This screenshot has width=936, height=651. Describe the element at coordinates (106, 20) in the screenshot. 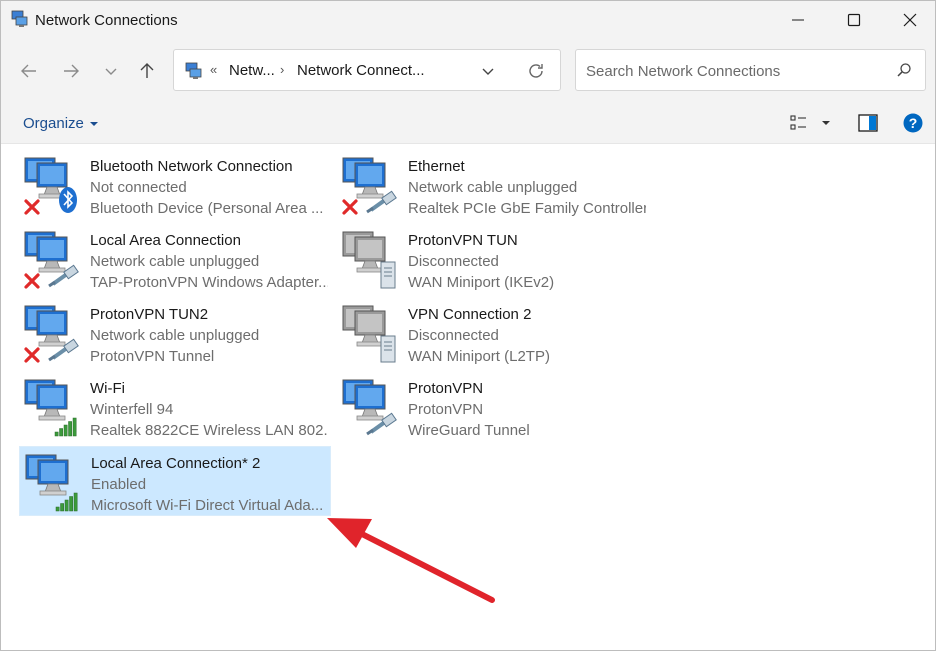

I see `window-title: Network Connections` at that location.